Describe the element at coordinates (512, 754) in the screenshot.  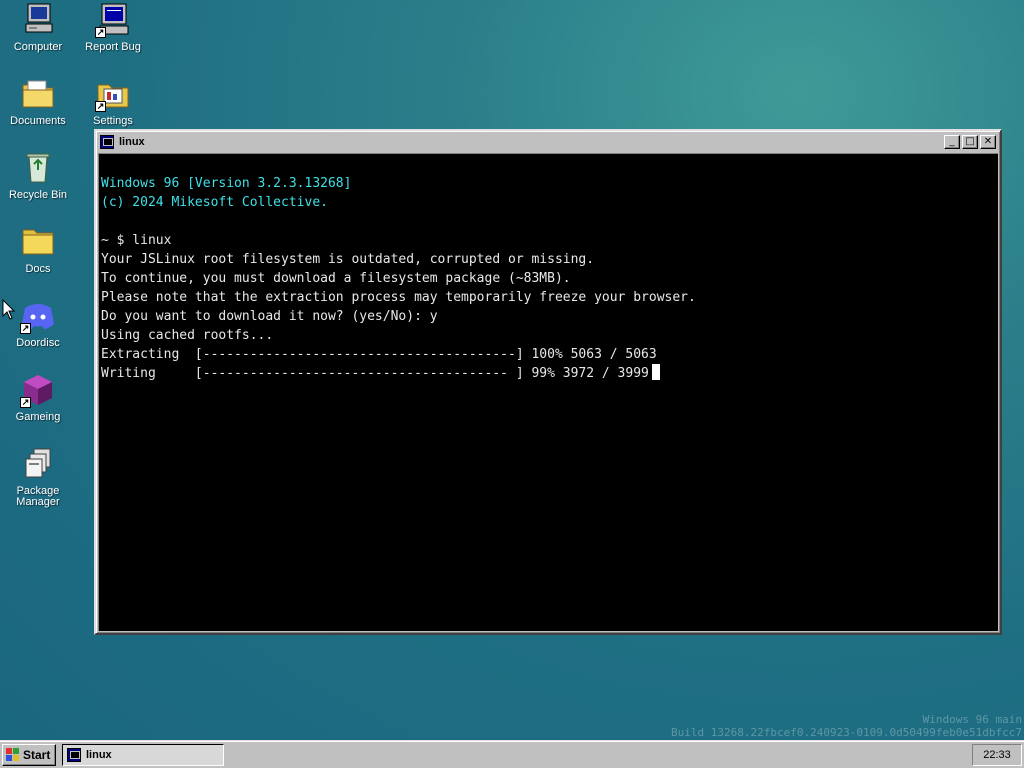
I see `taskbar: Start linux 22:33` at that location.